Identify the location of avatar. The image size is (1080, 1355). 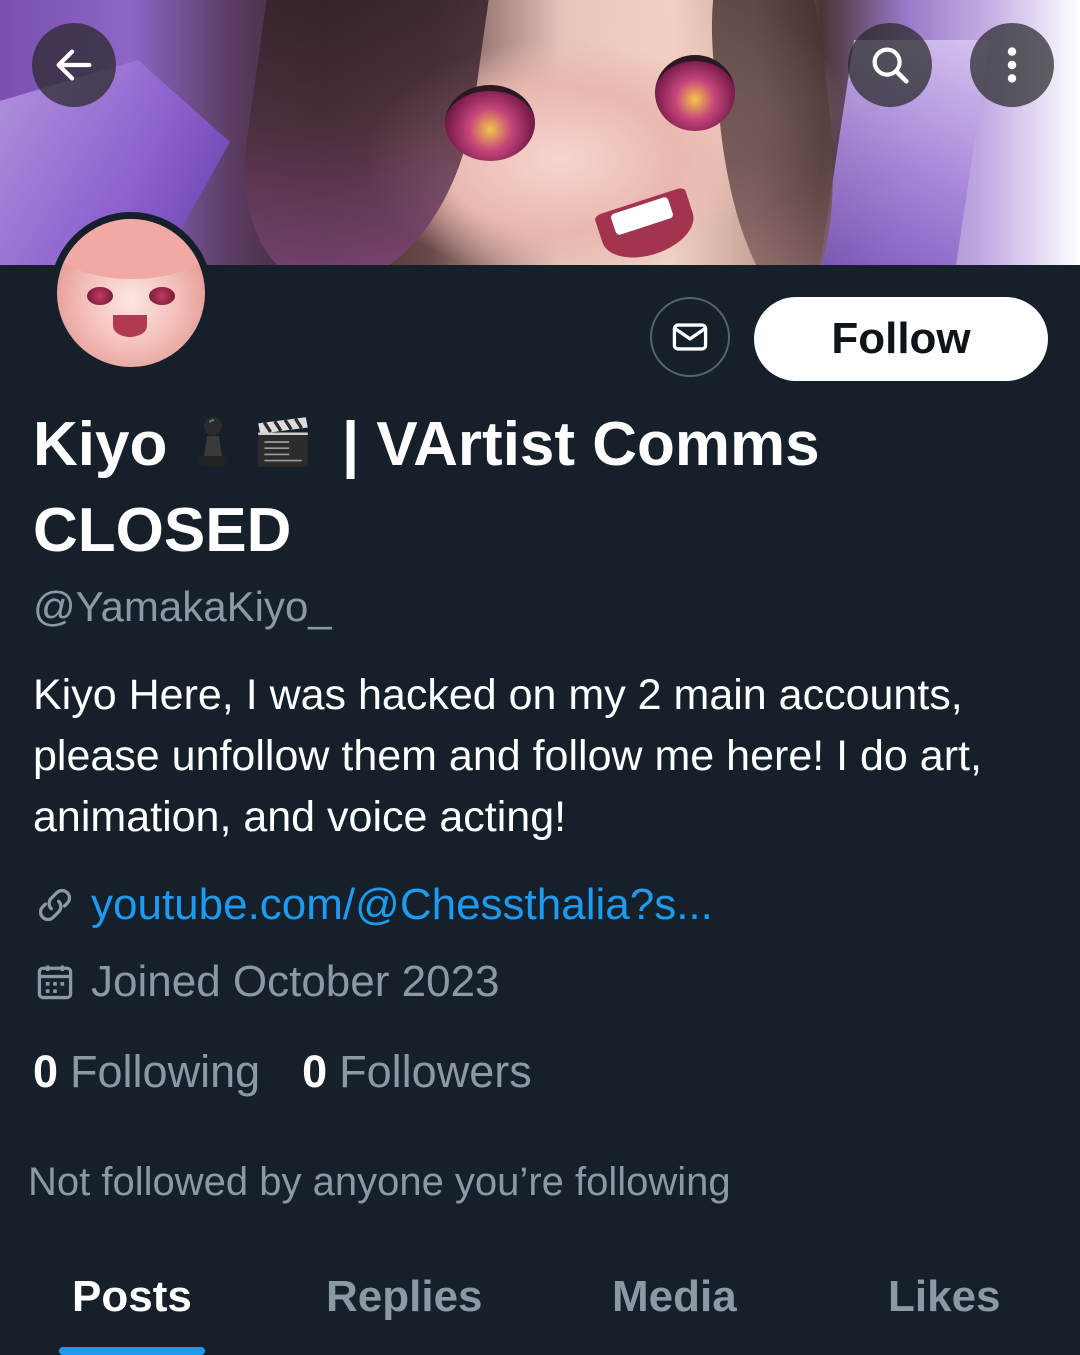
(131, 293).